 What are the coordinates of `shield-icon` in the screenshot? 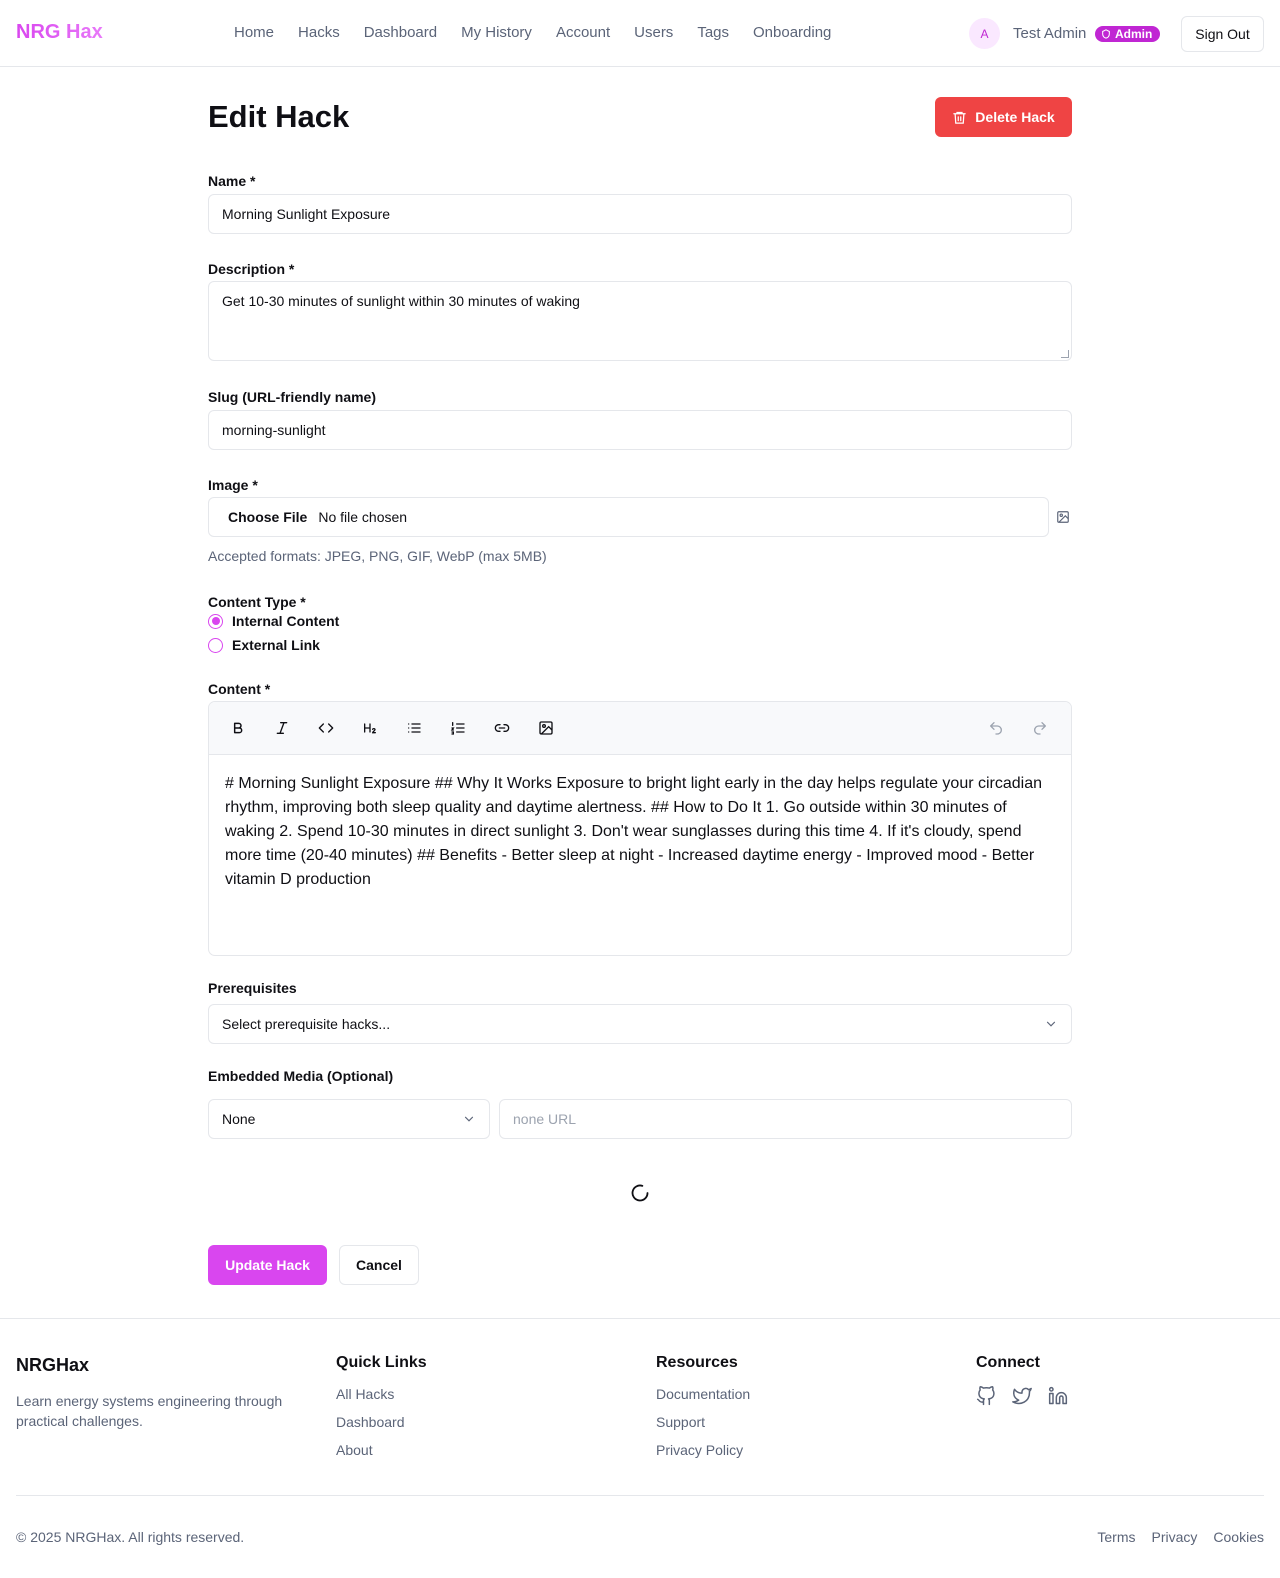 It's located at (1106, 34).